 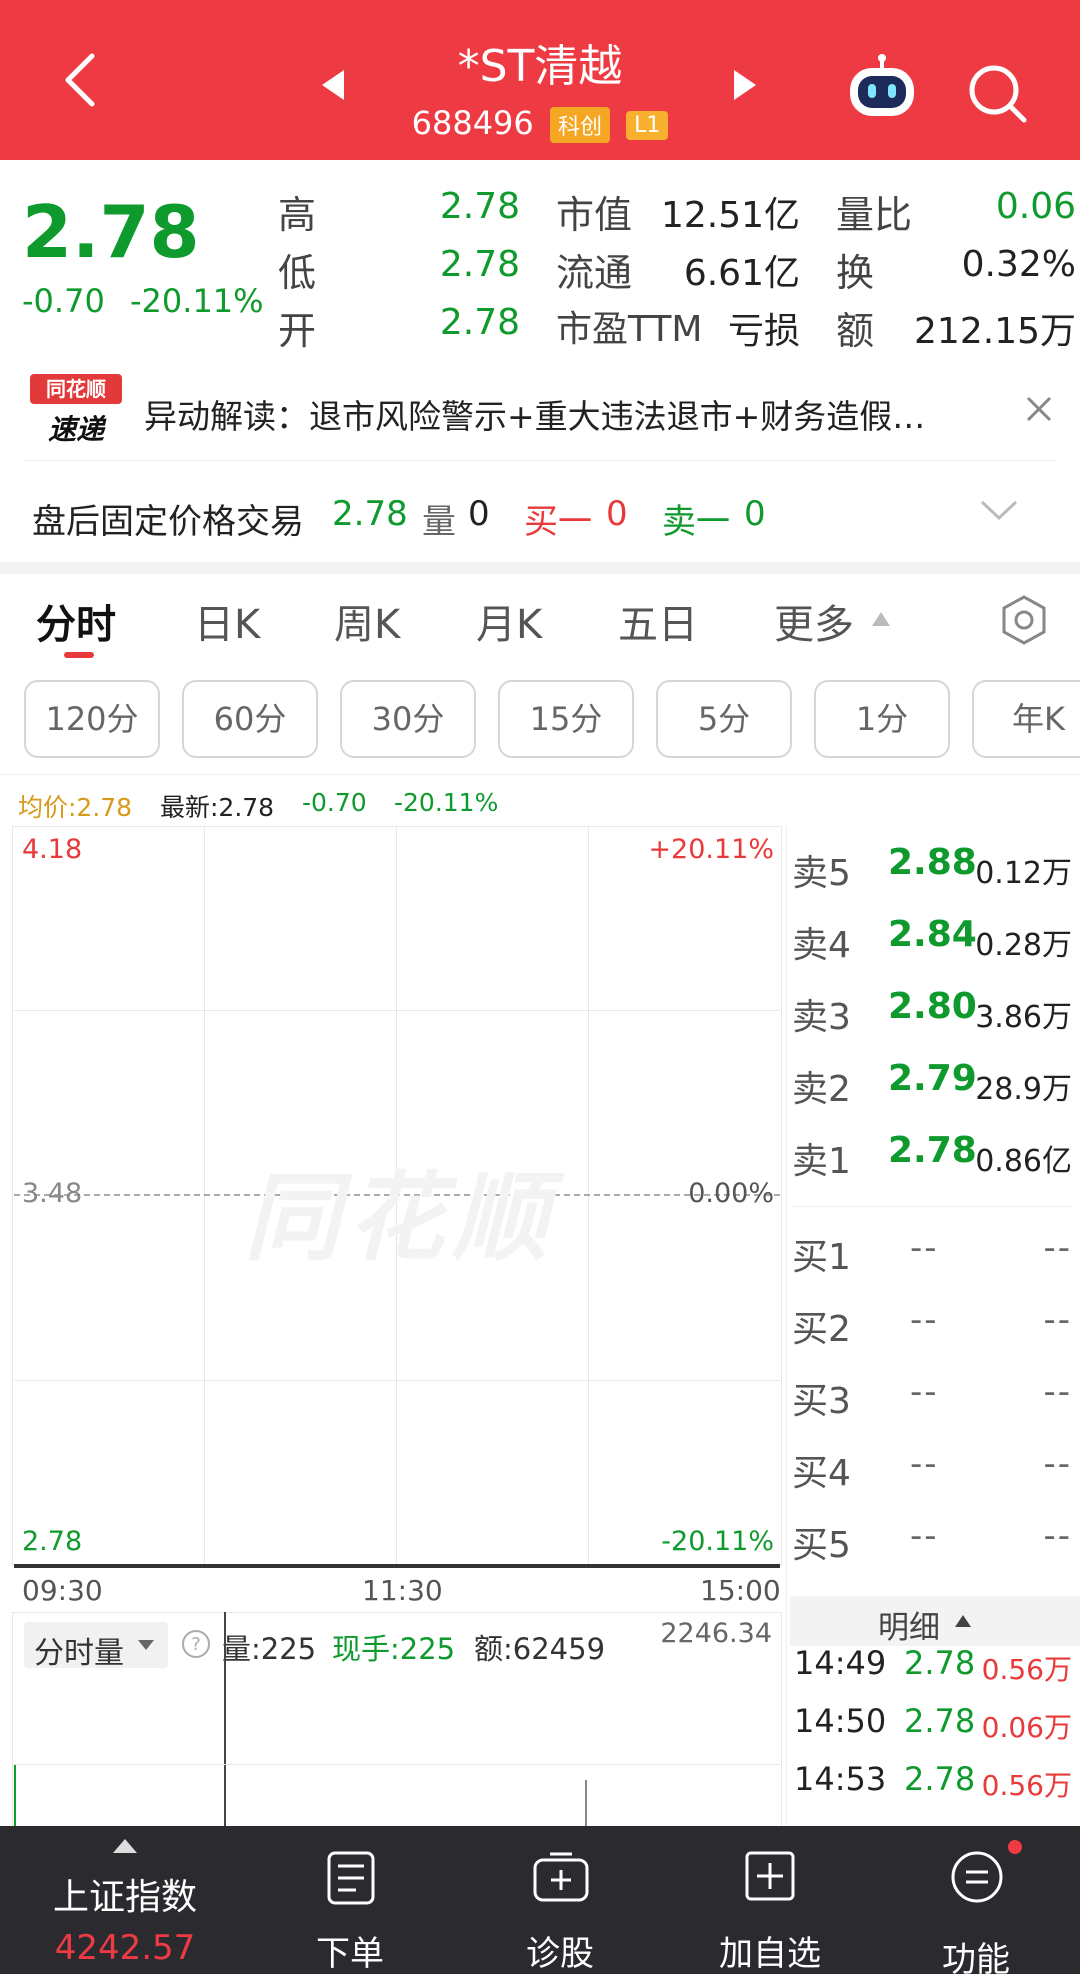 I want to click on ask-price: 2.79, so click(x=932, y=1078).